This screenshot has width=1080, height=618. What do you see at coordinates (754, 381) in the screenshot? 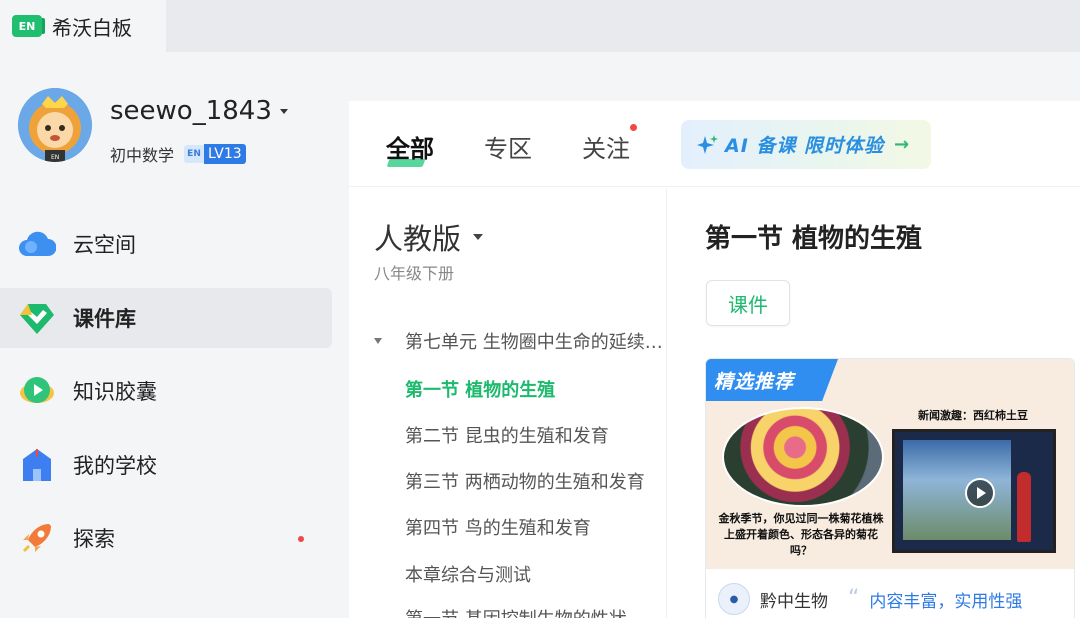
I see `ribbon-label: 精选推荐` at bounding box center [754, 381].